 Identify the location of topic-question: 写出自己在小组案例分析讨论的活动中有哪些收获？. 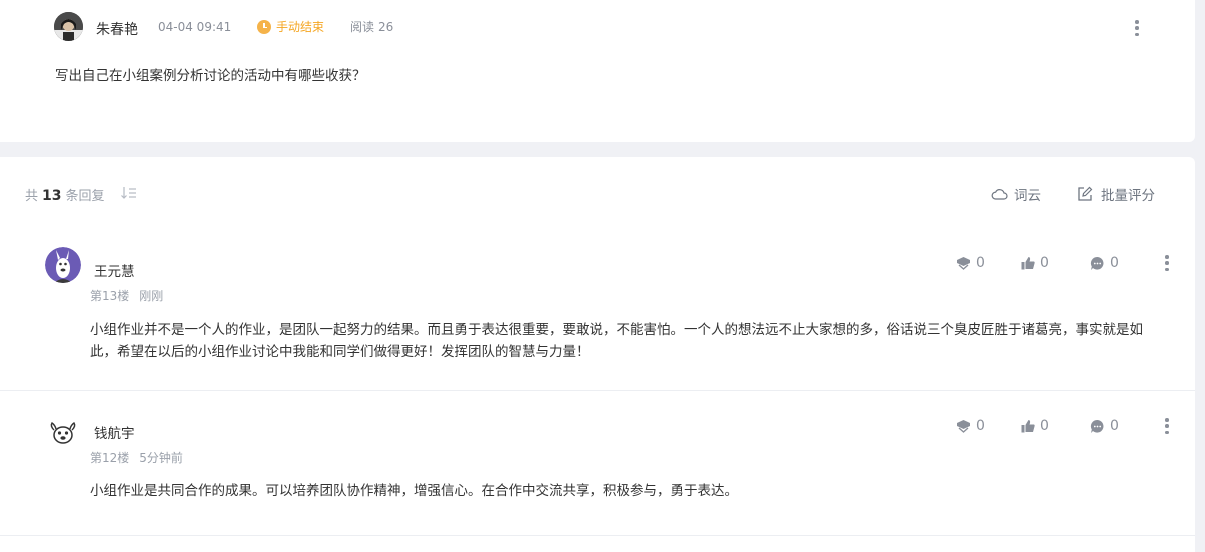
(210, 76).